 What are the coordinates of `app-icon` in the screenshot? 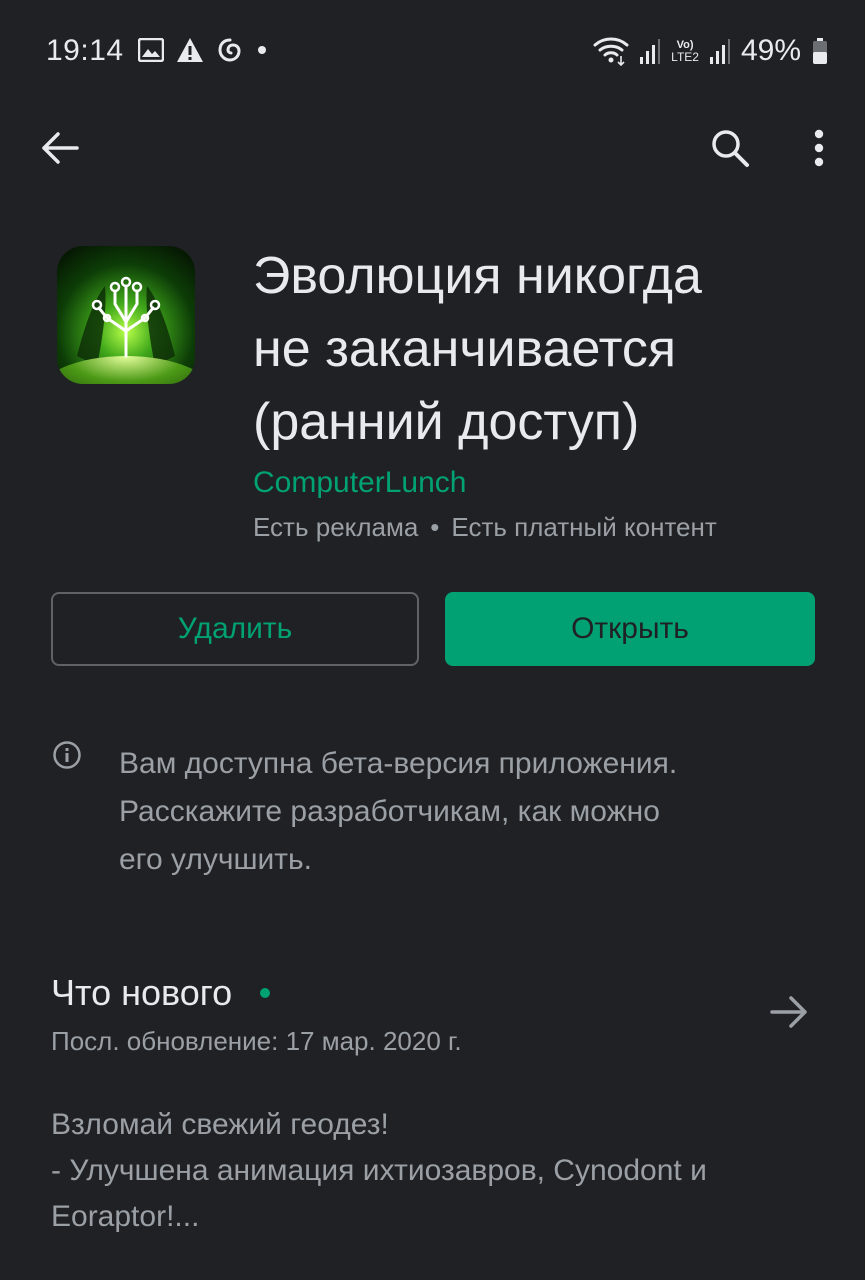 It's located at (126, 315).